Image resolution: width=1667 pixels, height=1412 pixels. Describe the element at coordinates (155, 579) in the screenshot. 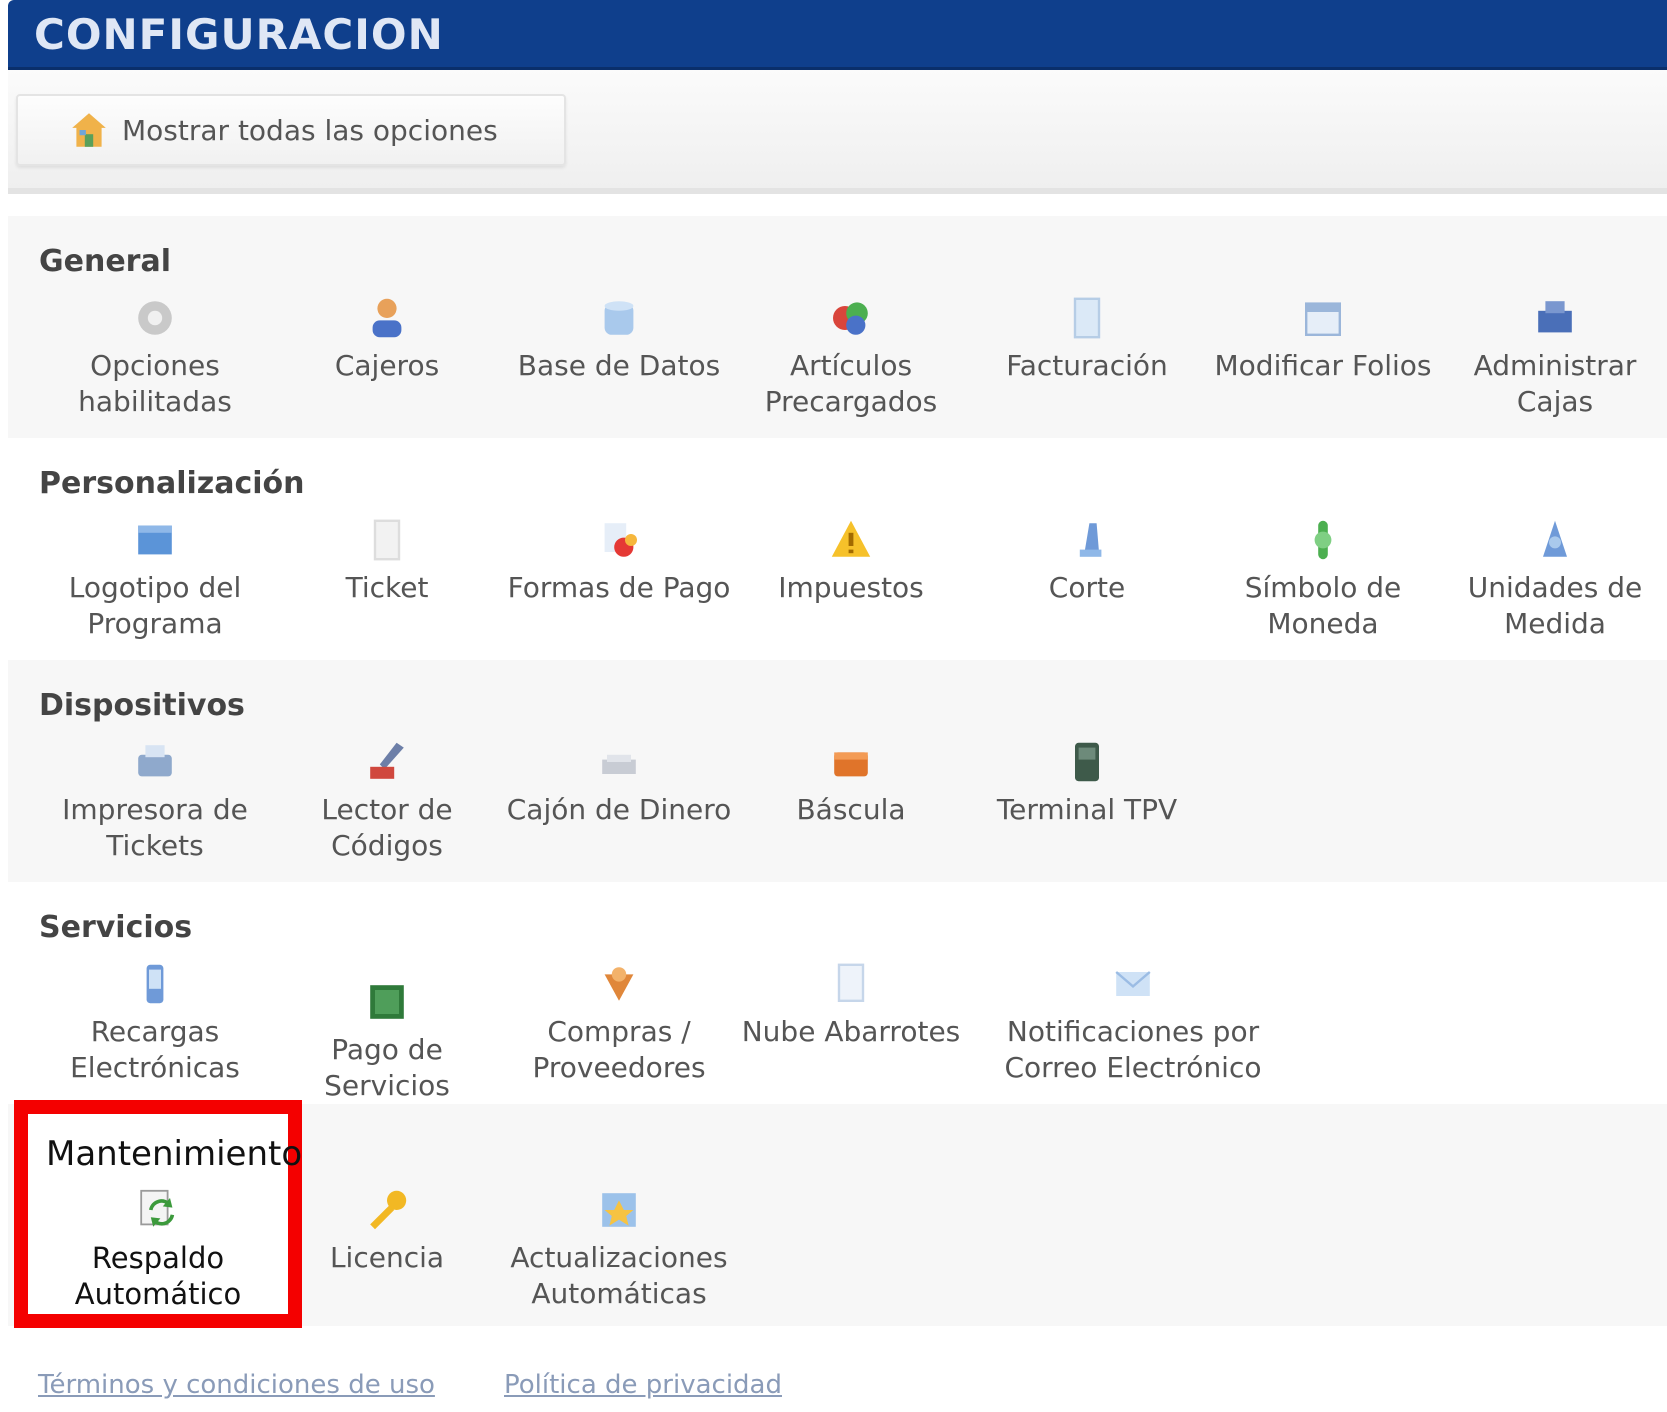

I see `item-logotipo-del-programa: Logotipo del Programa` at that location.